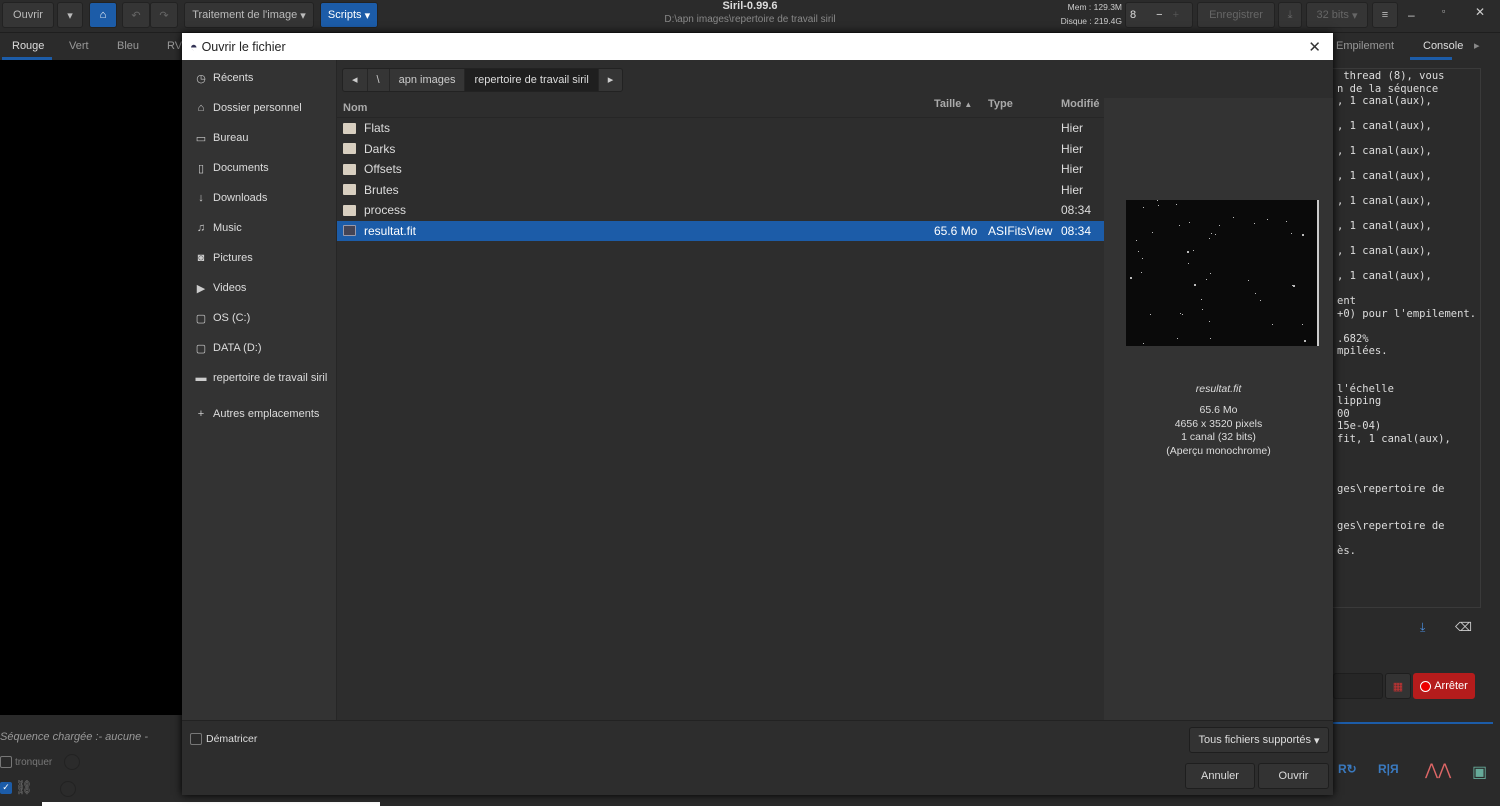 The width and height of the screenshot is (1500, 806). What do you see at coordinates (221, 138) in the screenshot?
I see `place-bureau: ▭ Bureau` at bounding box center [221, 138].